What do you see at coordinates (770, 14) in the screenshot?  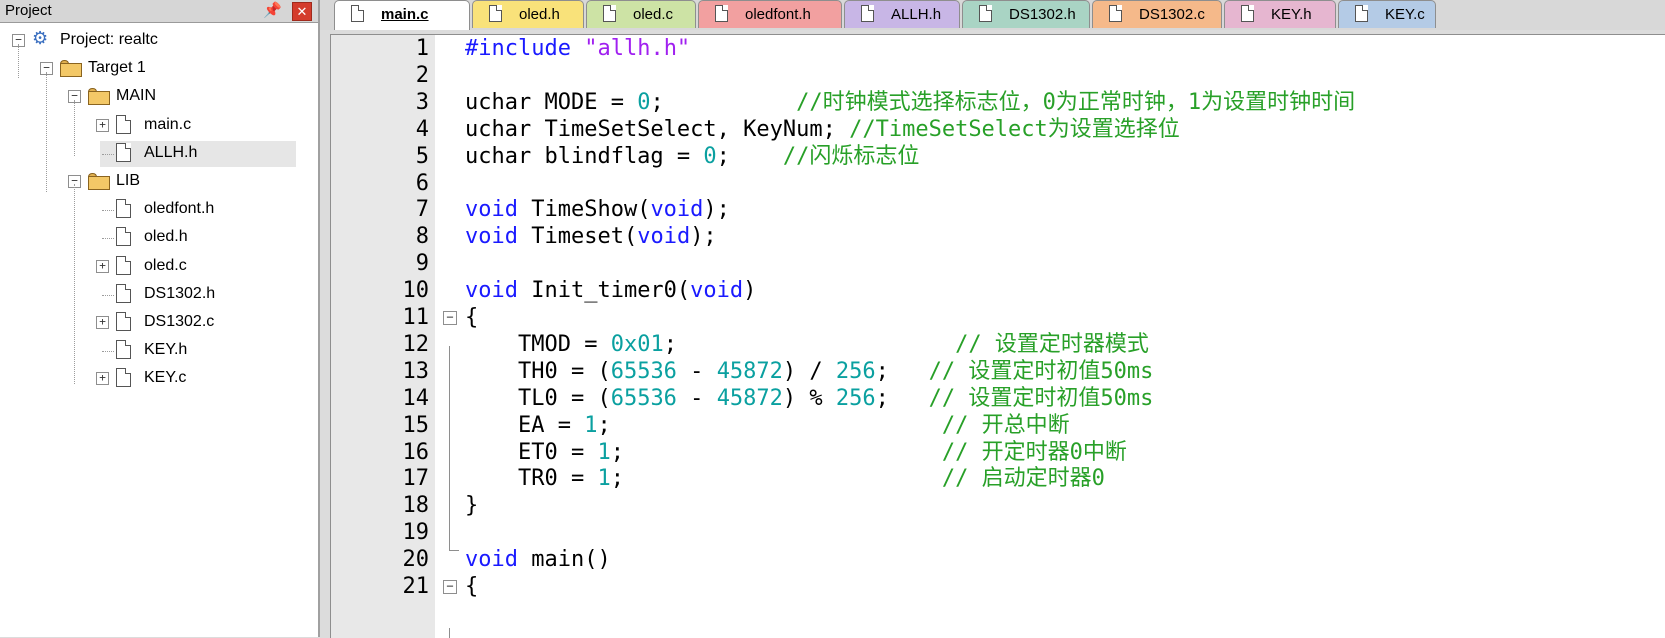 I see `tab-oledfont-h: oledfont.h` at bounding box center [770, 14].